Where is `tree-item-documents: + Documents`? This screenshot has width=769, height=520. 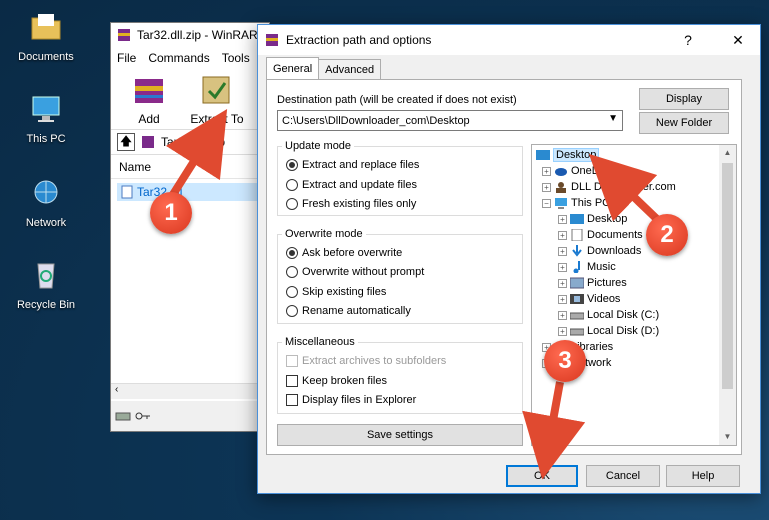 tree-item-documents: + Documents is located at coordinates (600, 235).